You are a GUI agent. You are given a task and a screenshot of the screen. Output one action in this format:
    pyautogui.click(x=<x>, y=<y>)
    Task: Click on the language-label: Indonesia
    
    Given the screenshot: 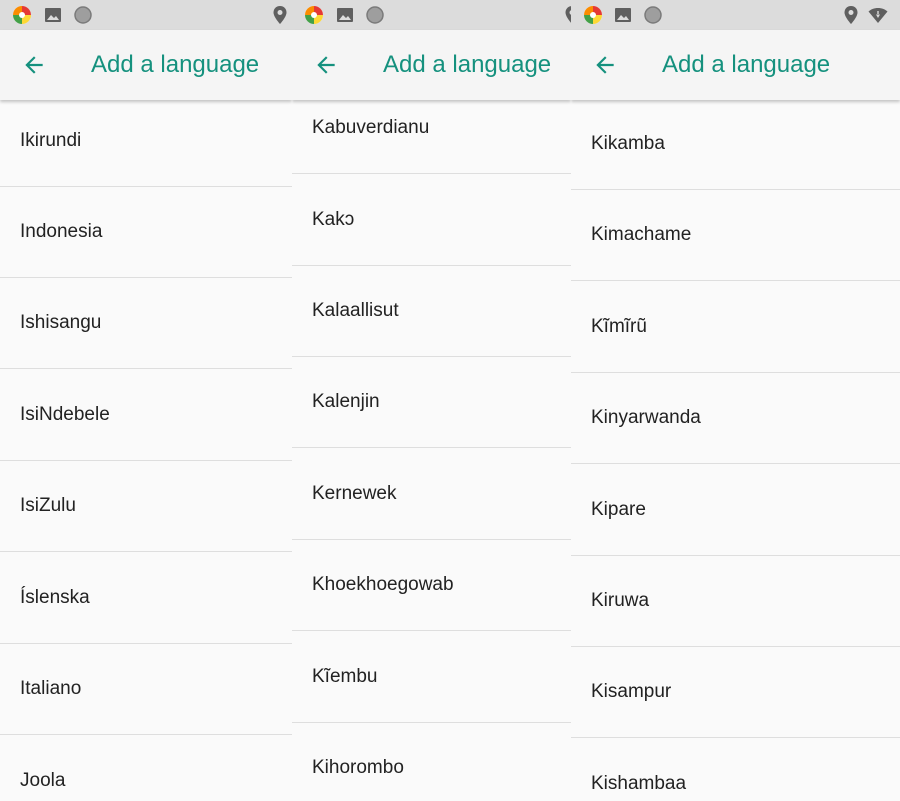 What is the action you would take?
    pyautogui.click(x=61, y=231)
    